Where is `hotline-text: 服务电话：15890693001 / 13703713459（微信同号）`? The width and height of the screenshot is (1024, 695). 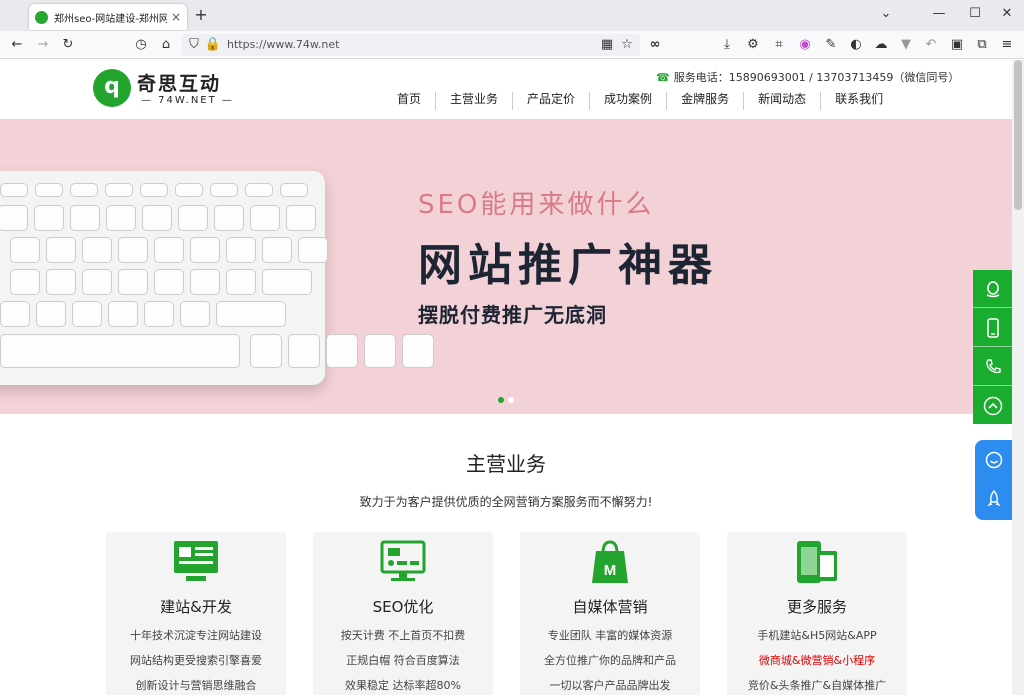 hotline-text: 服务电话：15890693001 / 13703713459（微信同号） is located at coordinates (816, 77).